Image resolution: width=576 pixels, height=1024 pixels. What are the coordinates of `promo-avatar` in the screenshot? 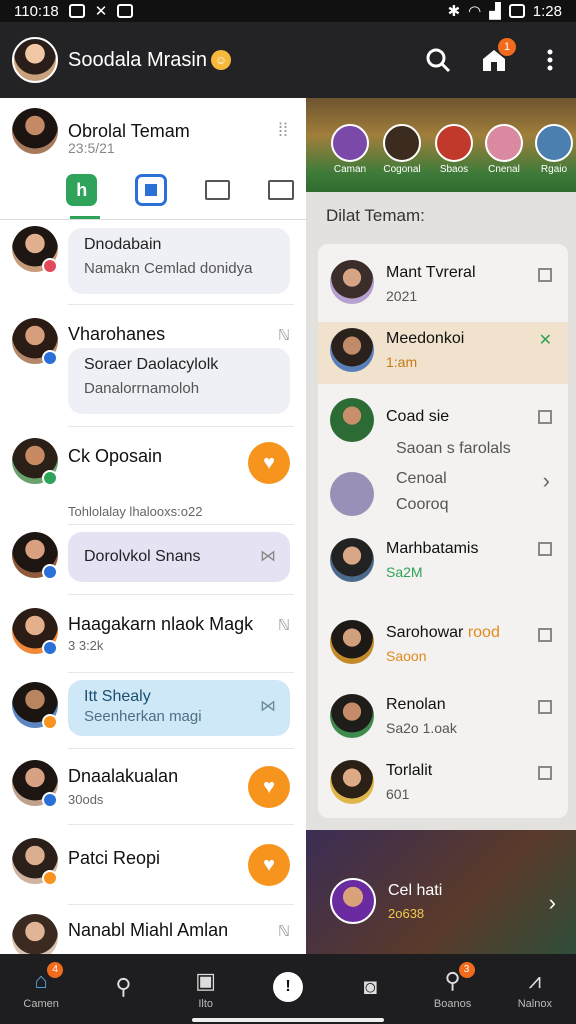 It's located at (353, 901).